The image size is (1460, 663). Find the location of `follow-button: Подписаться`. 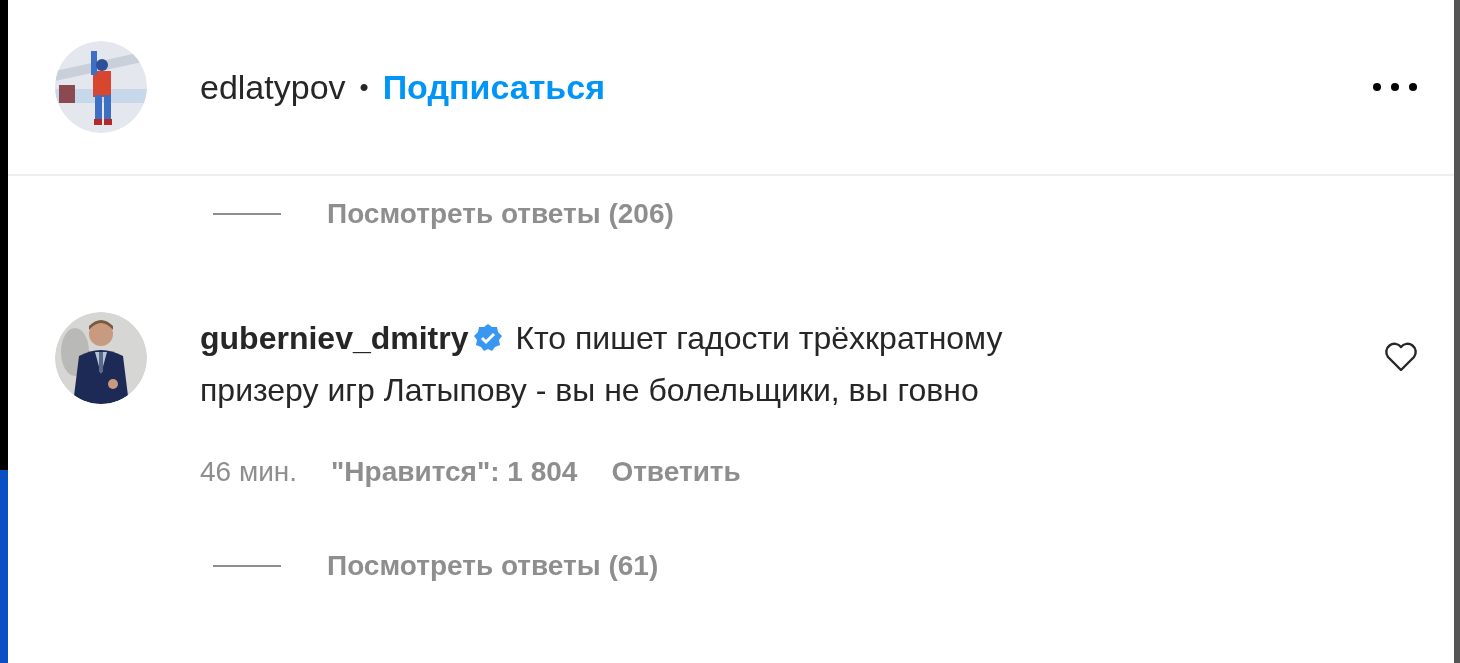

follow-button: Подписаться is located at coordinates (493, 87).